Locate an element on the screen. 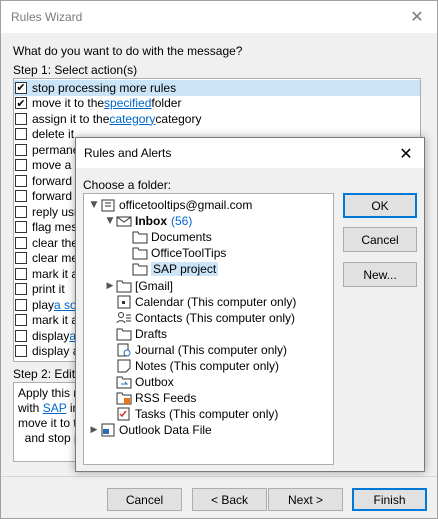  tree-node-label: OfficeToolTips is located at coordinates (189, 253).